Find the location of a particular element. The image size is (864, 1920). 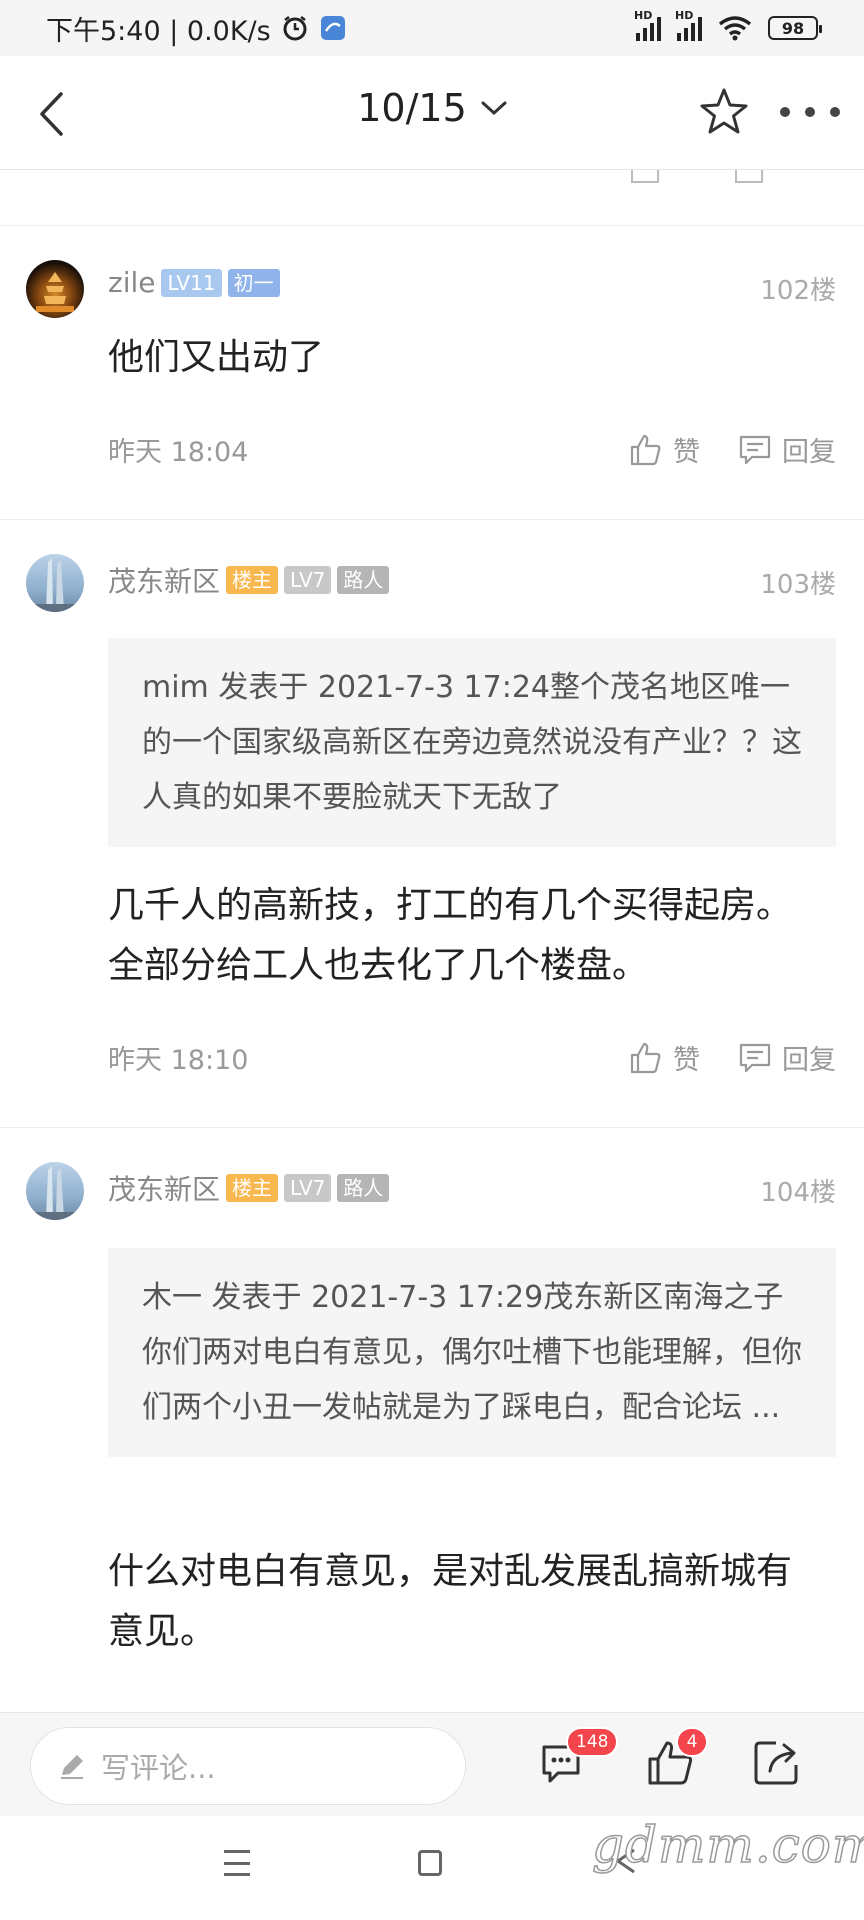

alarm-icon is located at coordinates (295, 28).